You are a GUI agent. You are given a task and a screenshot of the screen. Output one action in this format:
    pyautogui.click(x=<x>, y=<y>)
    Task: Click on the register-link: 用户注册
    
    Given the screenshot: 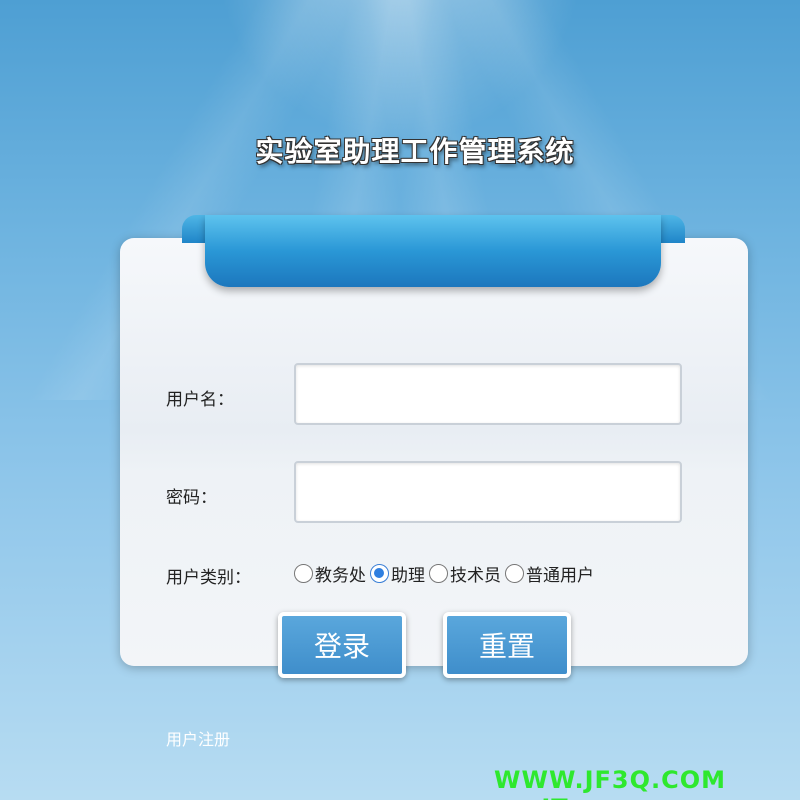 What is the action you would take?
    pyautogui.click(x=198, y=738)
    